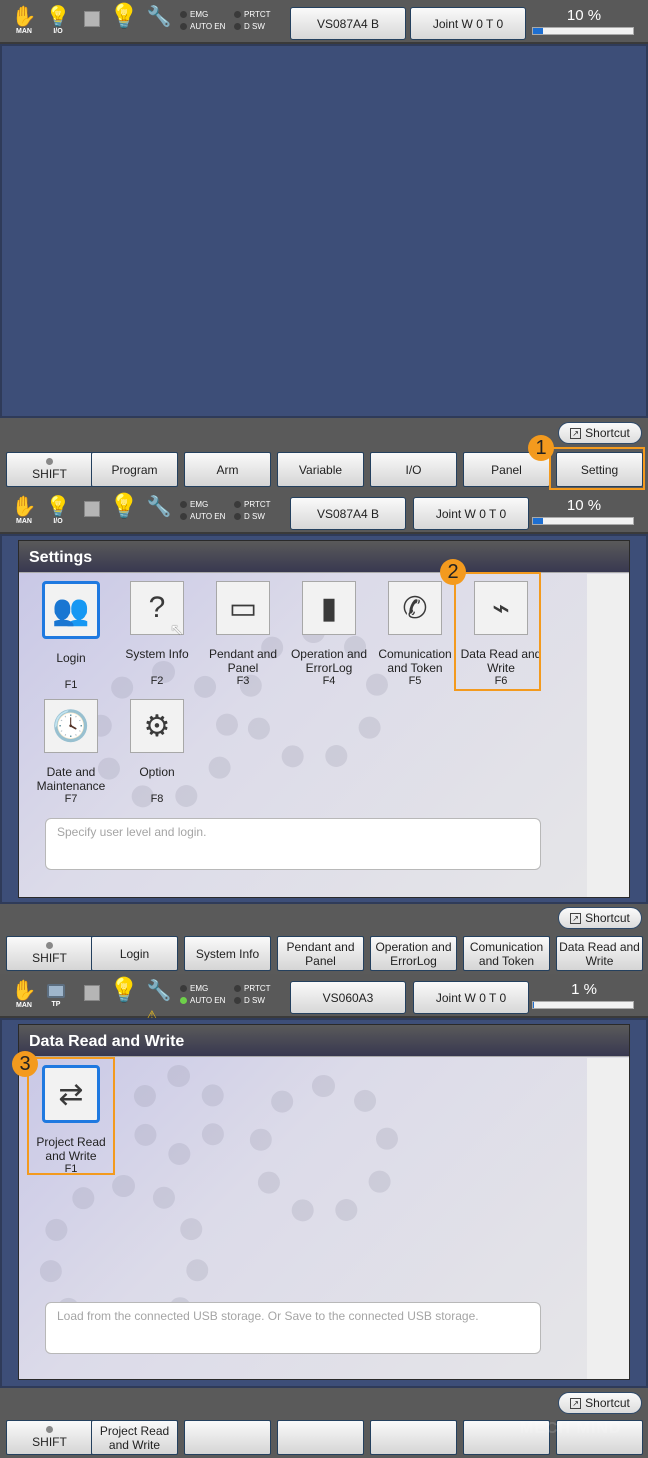 Image resolution: width=648 pixels, height=1458 pixels. I want to click on tile-label: Date and Maintenance, so click(71, 779).